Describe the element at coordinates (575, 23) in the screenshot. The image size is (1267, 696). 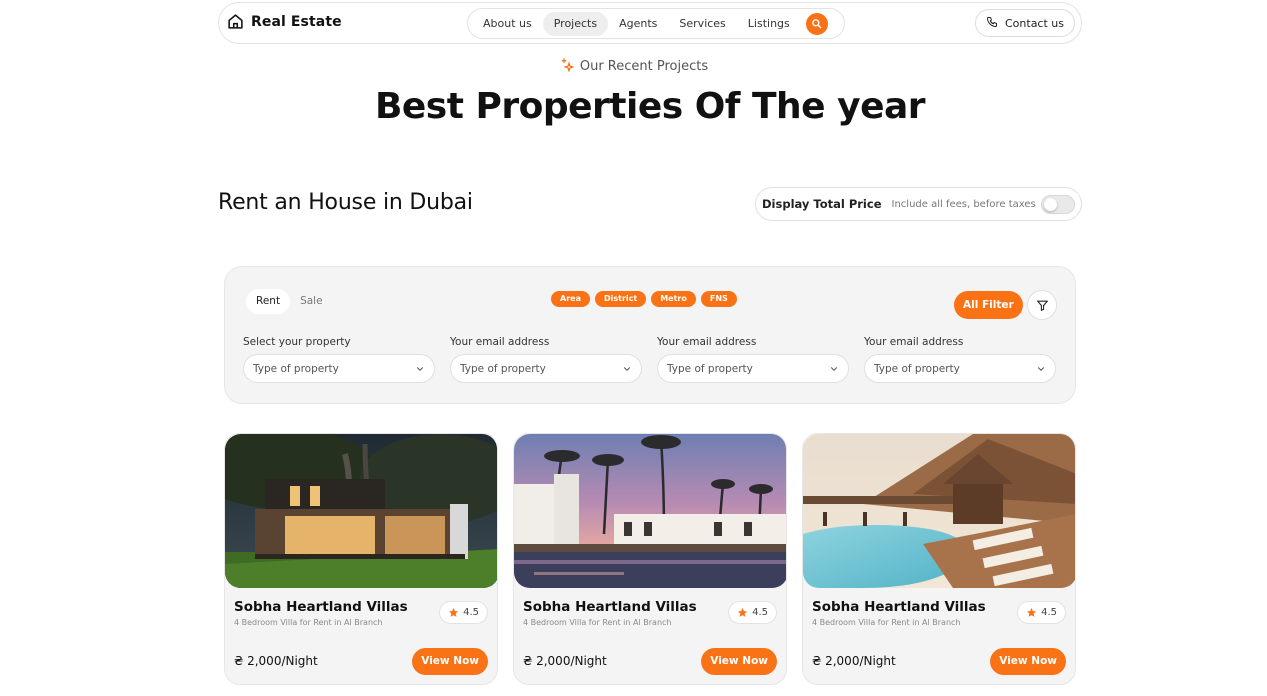
I see `nav-item-projects: Projects` at that location.